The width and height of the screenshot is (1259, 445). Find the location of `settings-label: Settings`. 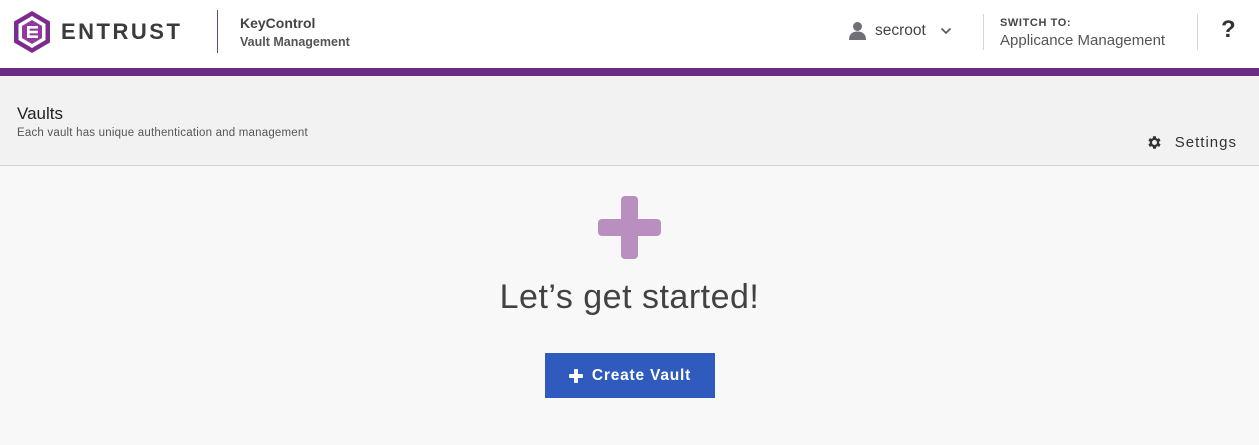

settings-label: Settings is located at coordinates (1205, 142).